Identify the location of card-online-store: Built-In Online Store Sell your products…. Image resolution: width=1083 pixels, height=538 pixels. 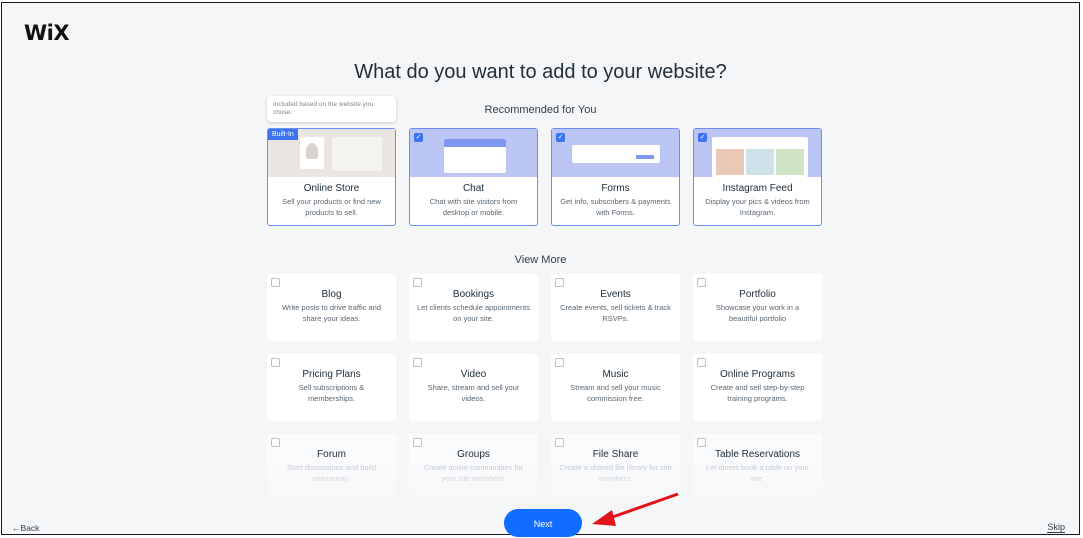
(331, 177).